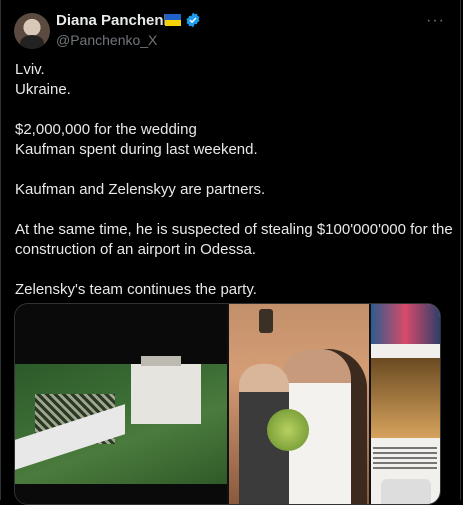 The width and height of the screenshot is (463, 505). I want to click on tweet-line: Zelensky's team continues the party., so click(136, 289).